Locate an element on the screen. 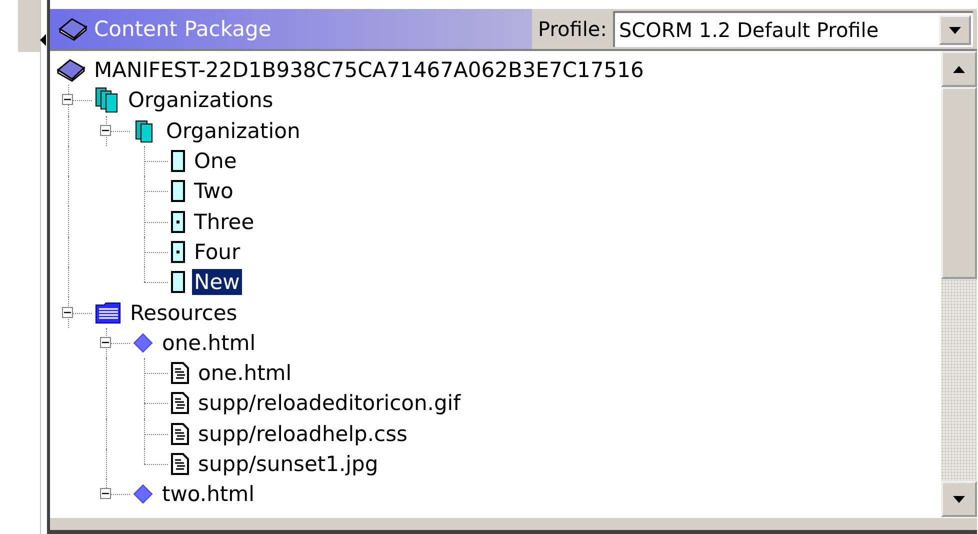 The height and width of the screenshot is (534, 978). up-arrow-icon is located at coordinates (959, 69).